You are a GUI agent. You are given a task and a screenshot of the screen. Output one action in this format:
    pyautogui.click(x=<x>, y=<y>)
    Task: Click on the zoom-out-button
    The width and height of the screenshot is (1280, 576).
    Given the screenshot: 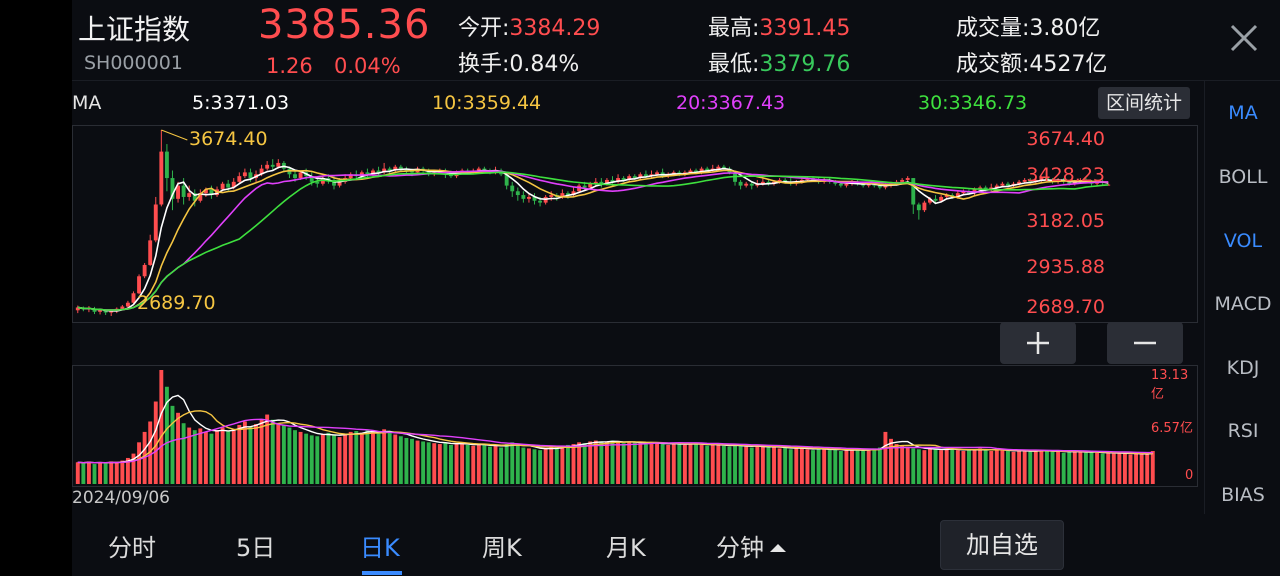 What is the action you would take?
    pyautogui.click(x=1145, y=343)
    